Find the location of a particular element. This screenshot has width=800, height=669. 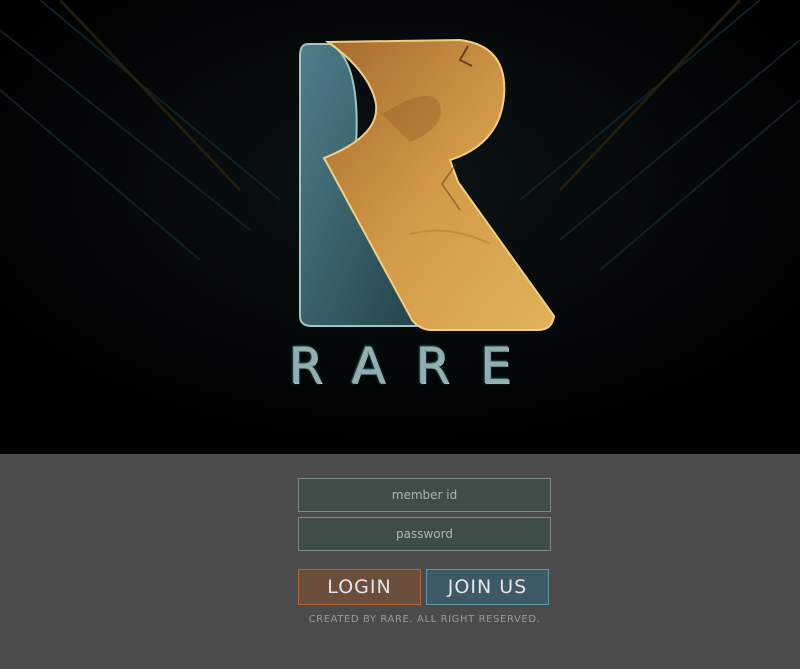

login-button-label: LOGIN is located at coordinates (359, 587).